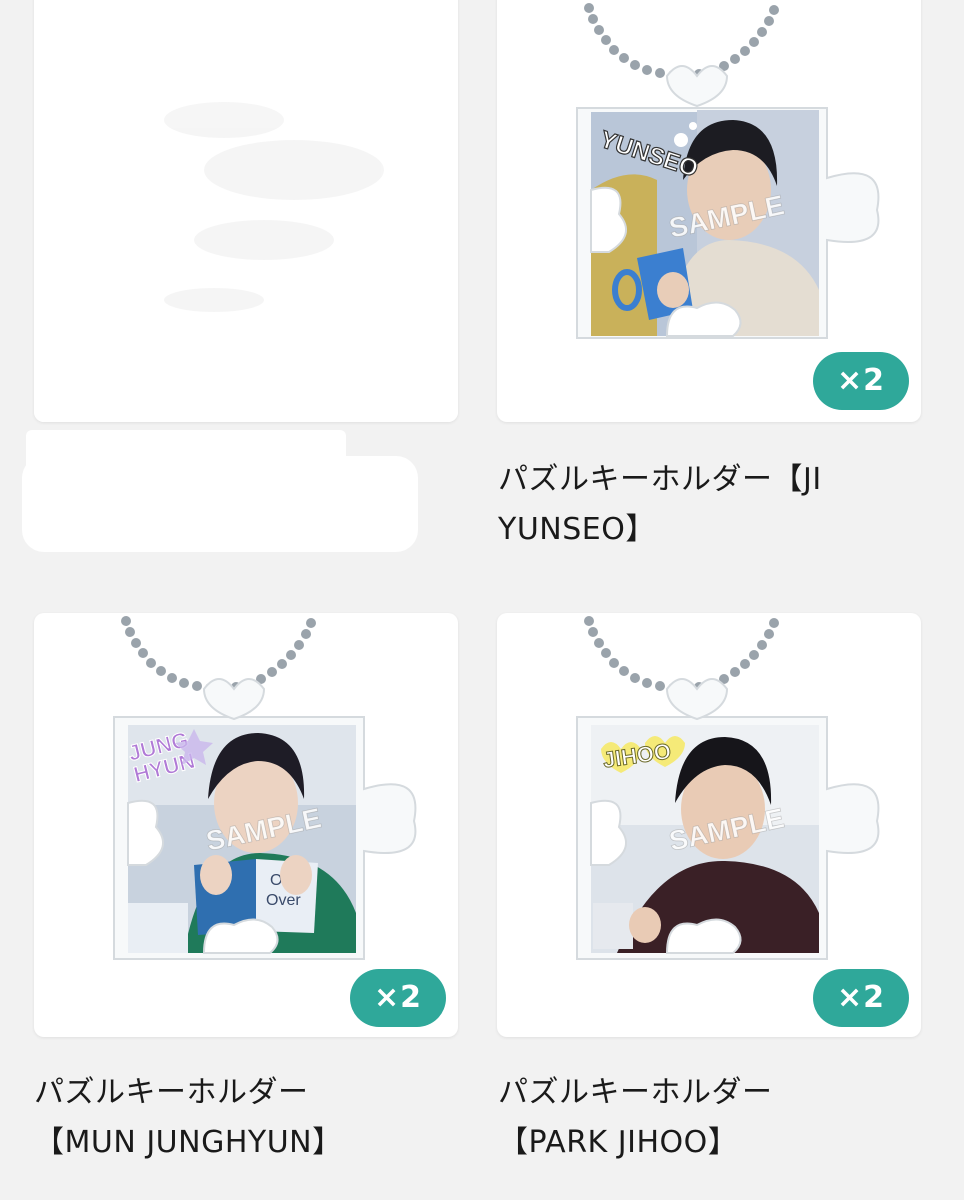 Image resolution: width=964 pixels, height=1200 pixels. Describe the element at coordinates (254, 1118) in the screenshot. I see `product-title-mun-junghyun: パズルキーホルダー 【MUN JUNGHYUN】` at that location.